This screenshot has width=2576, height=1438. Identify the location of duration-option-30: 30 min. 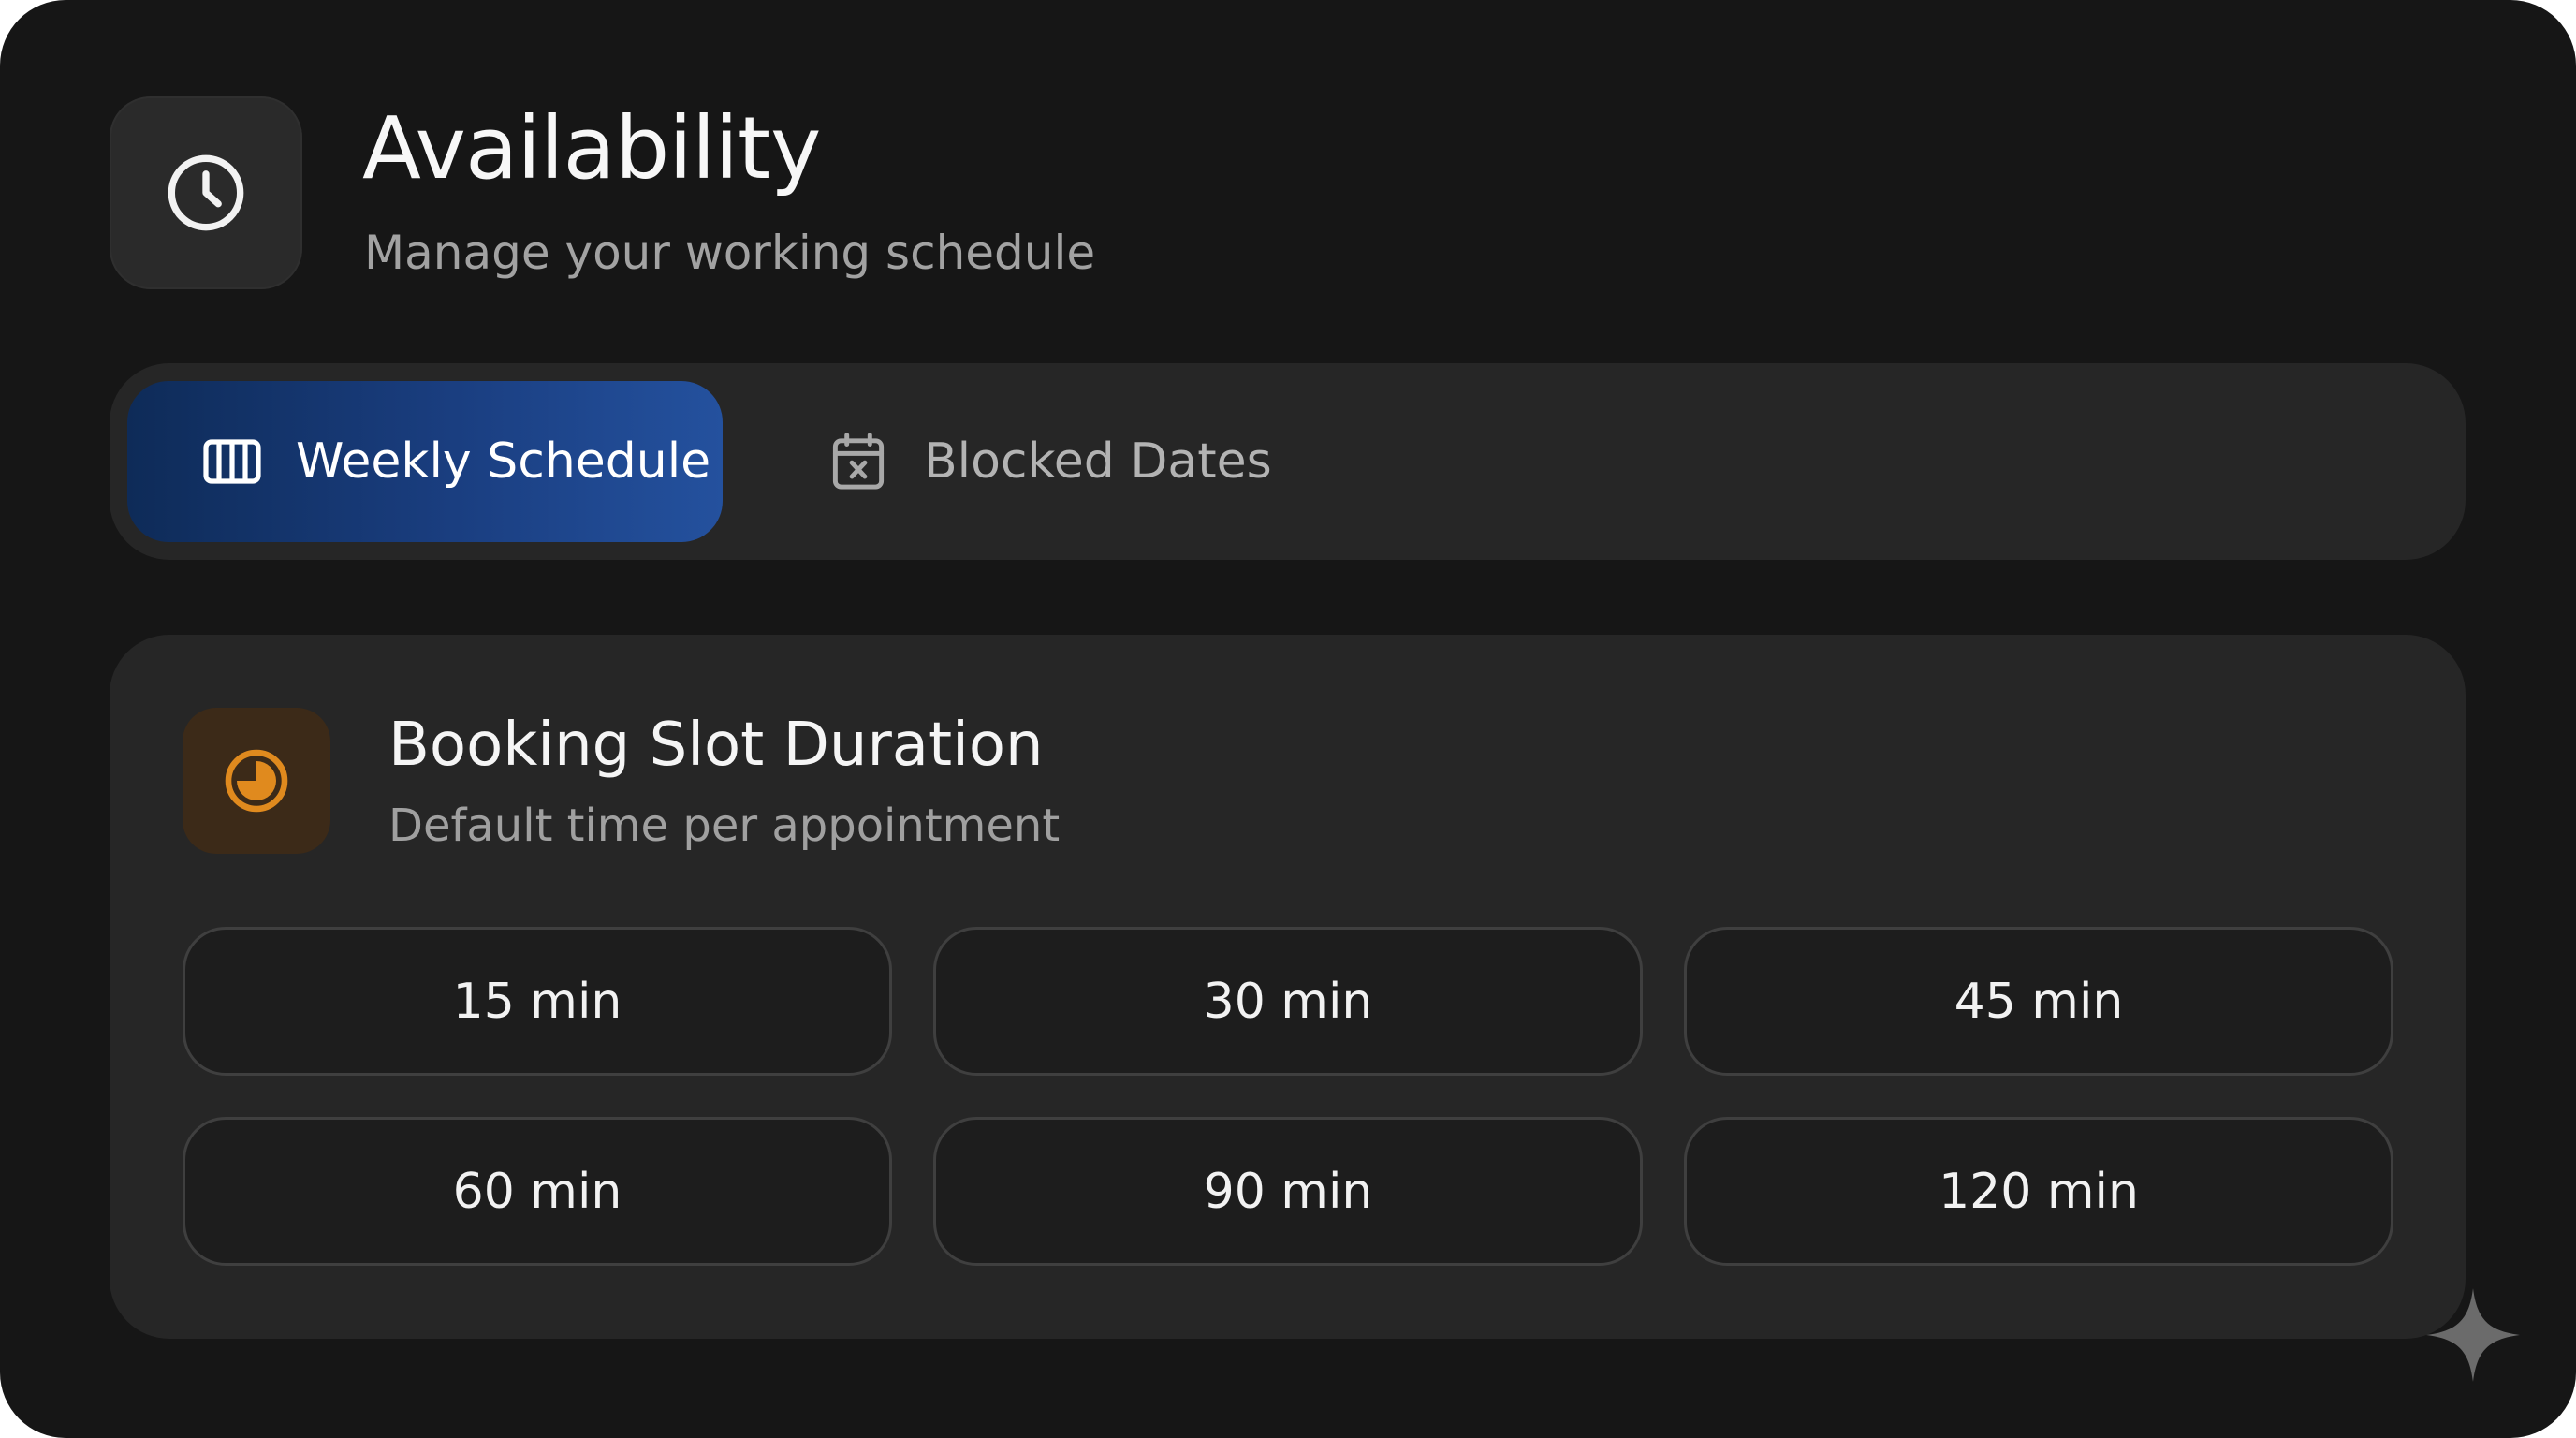
(1288, 1001).